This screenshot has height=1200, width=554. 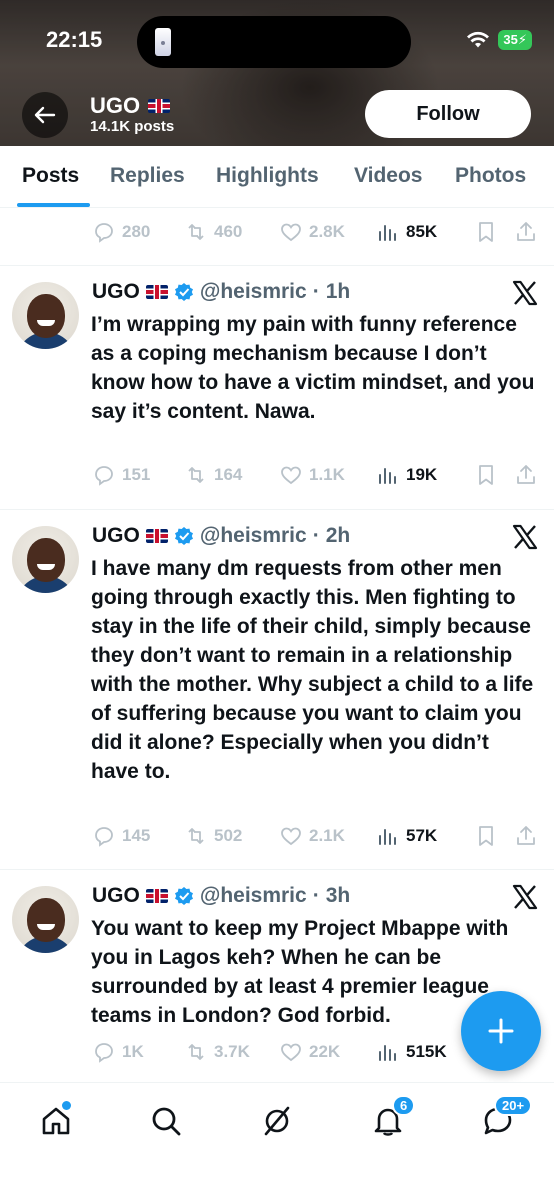 I want to click on reply-count: 145, so click(x=136, y=835).